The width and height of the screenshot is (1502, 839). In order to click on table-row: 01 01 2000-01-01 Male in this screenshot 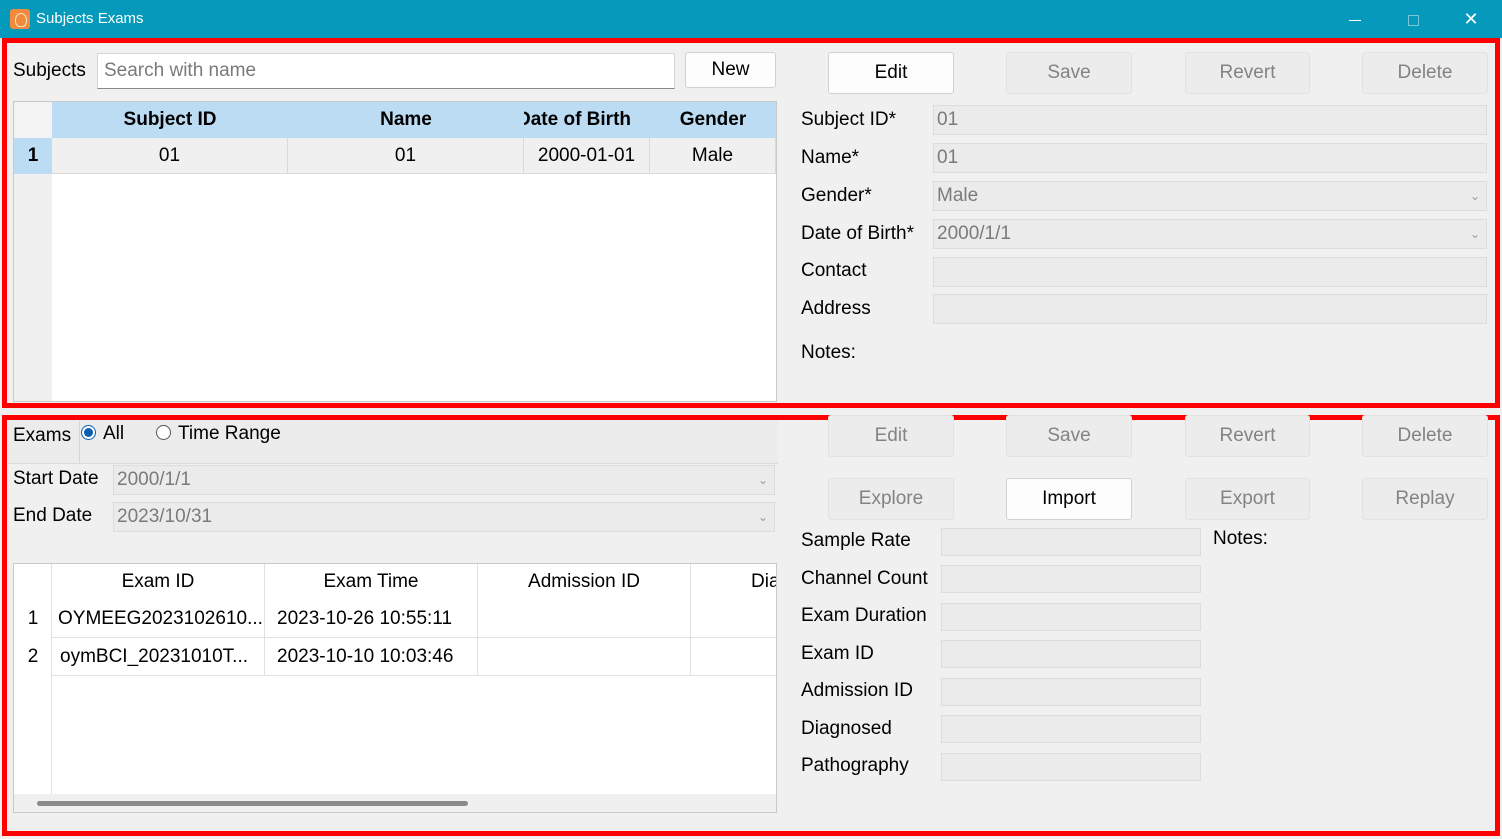, I will do `click(414, 156)`.